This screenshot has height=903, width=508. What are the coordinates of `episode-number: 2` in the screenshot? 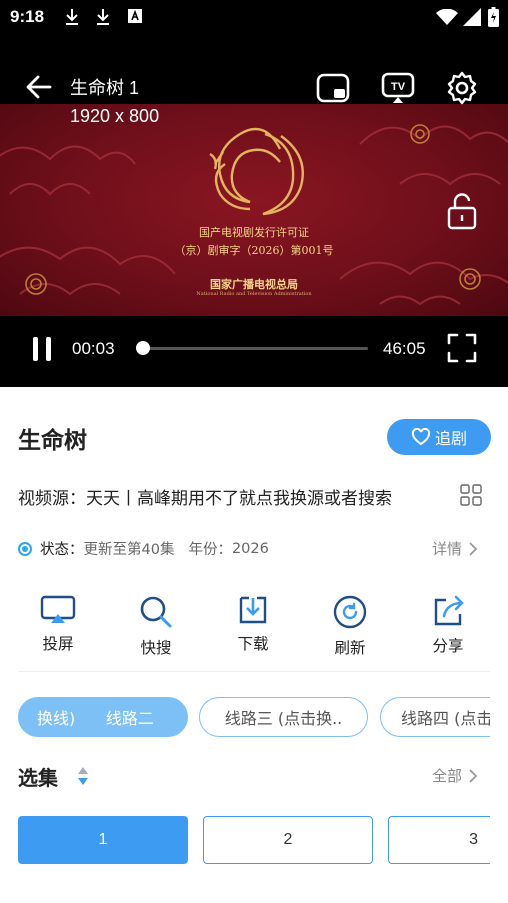 It's located at (288, 839).